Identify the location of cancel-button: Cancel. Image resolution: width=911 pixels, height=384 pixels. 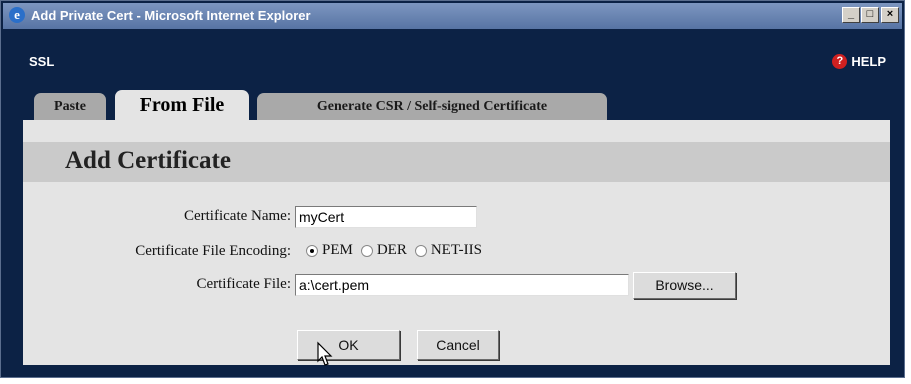
(458, 345).